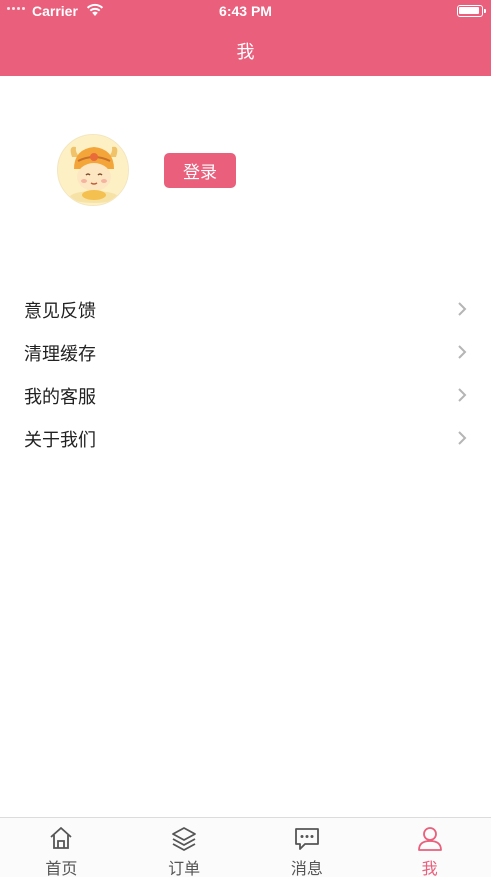 The width and height of the screenshot is (491, 877). I want to click on layers-icon, so click(184, 839).